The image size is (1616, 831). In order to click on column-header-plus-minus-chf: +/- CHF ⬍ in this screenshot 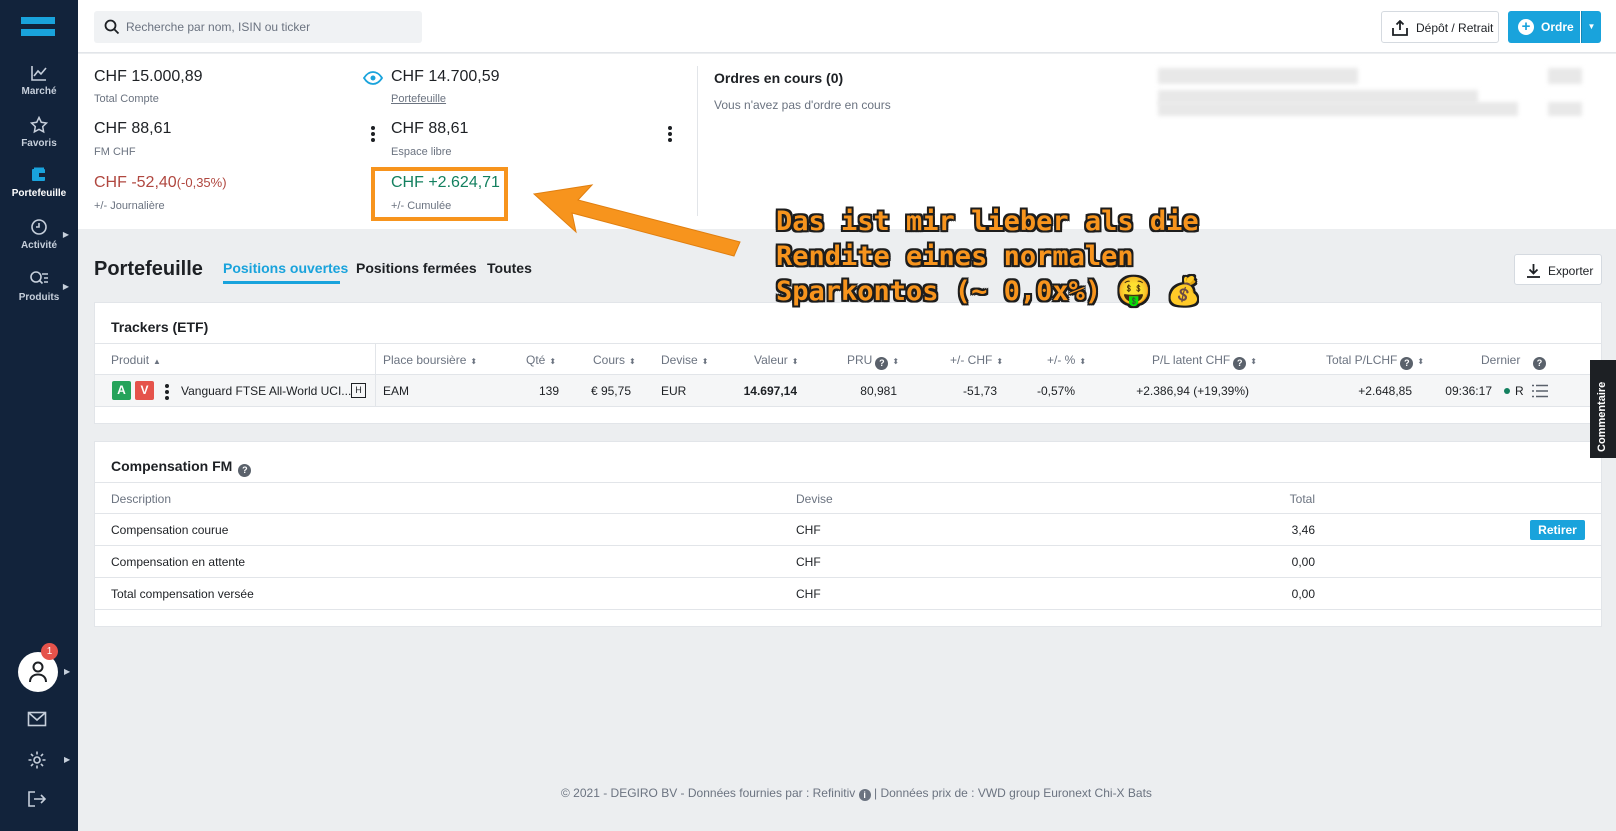, I will do `click(976, 360)`.